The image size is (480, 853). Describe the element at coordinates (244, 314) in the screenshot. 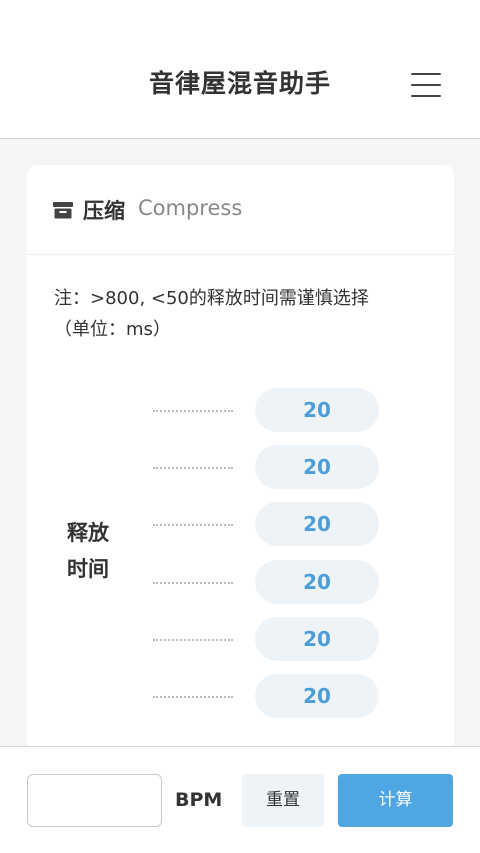

I see `release-time-note: 注：>800, <50的释放时间需谨慎选择 （单位：ms）` at that location.